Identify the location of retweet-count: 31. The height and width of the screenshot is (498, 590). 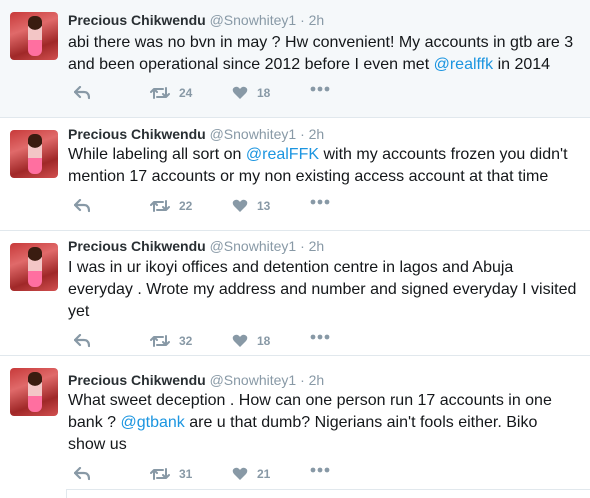
(186, 474).